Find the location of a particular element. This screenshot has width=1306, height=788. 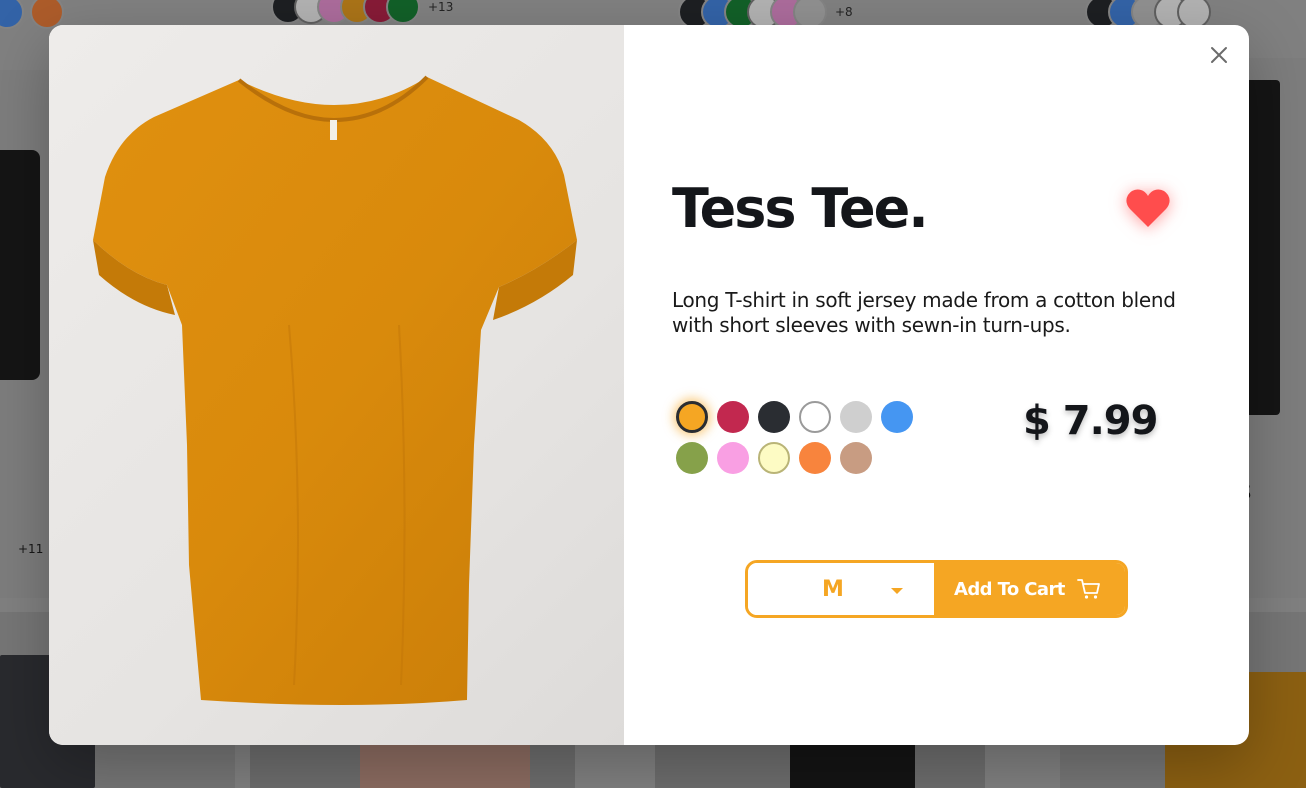

color-swatches is located at coordinates (801, 437).